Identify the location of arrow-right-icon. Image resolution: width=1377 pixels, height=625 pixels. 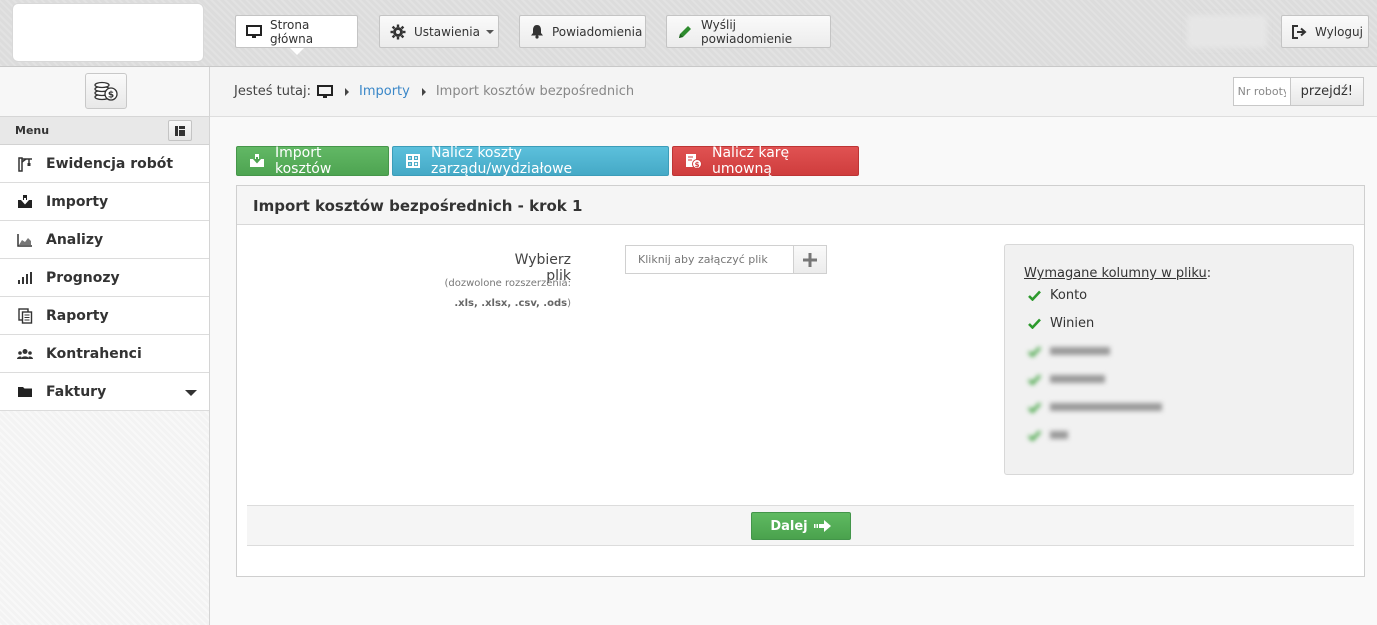
(822, 526).